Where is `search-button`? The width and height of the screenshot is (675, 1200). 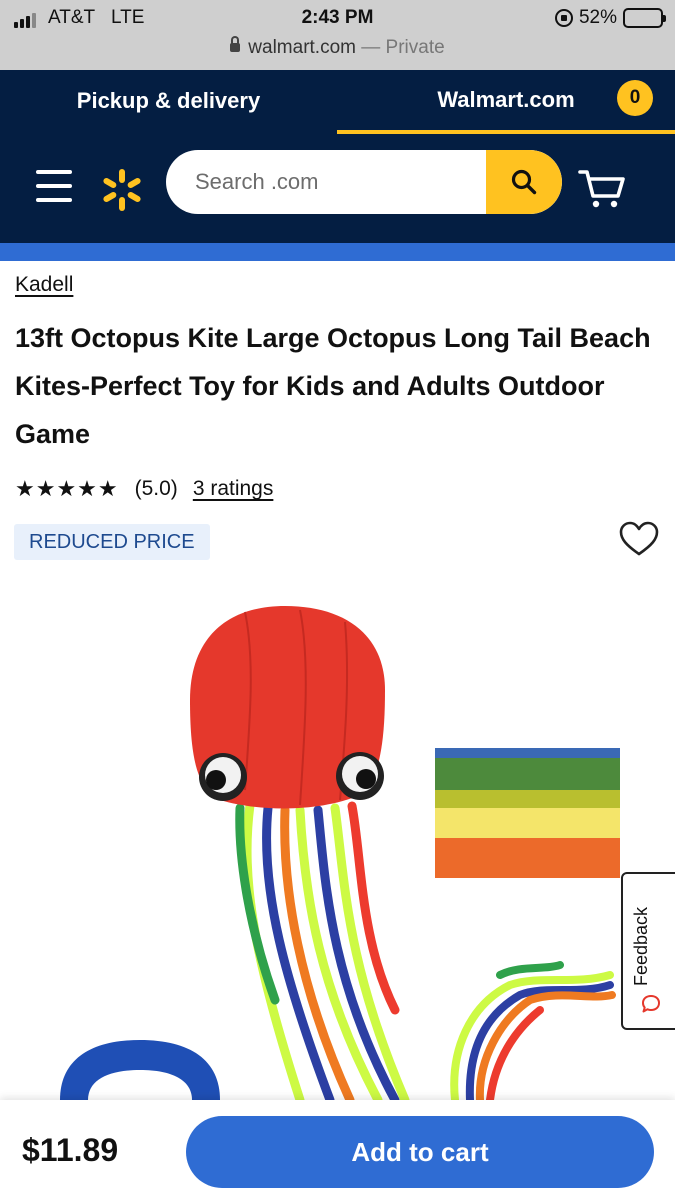 search-button is located at coordinates (524, 182).